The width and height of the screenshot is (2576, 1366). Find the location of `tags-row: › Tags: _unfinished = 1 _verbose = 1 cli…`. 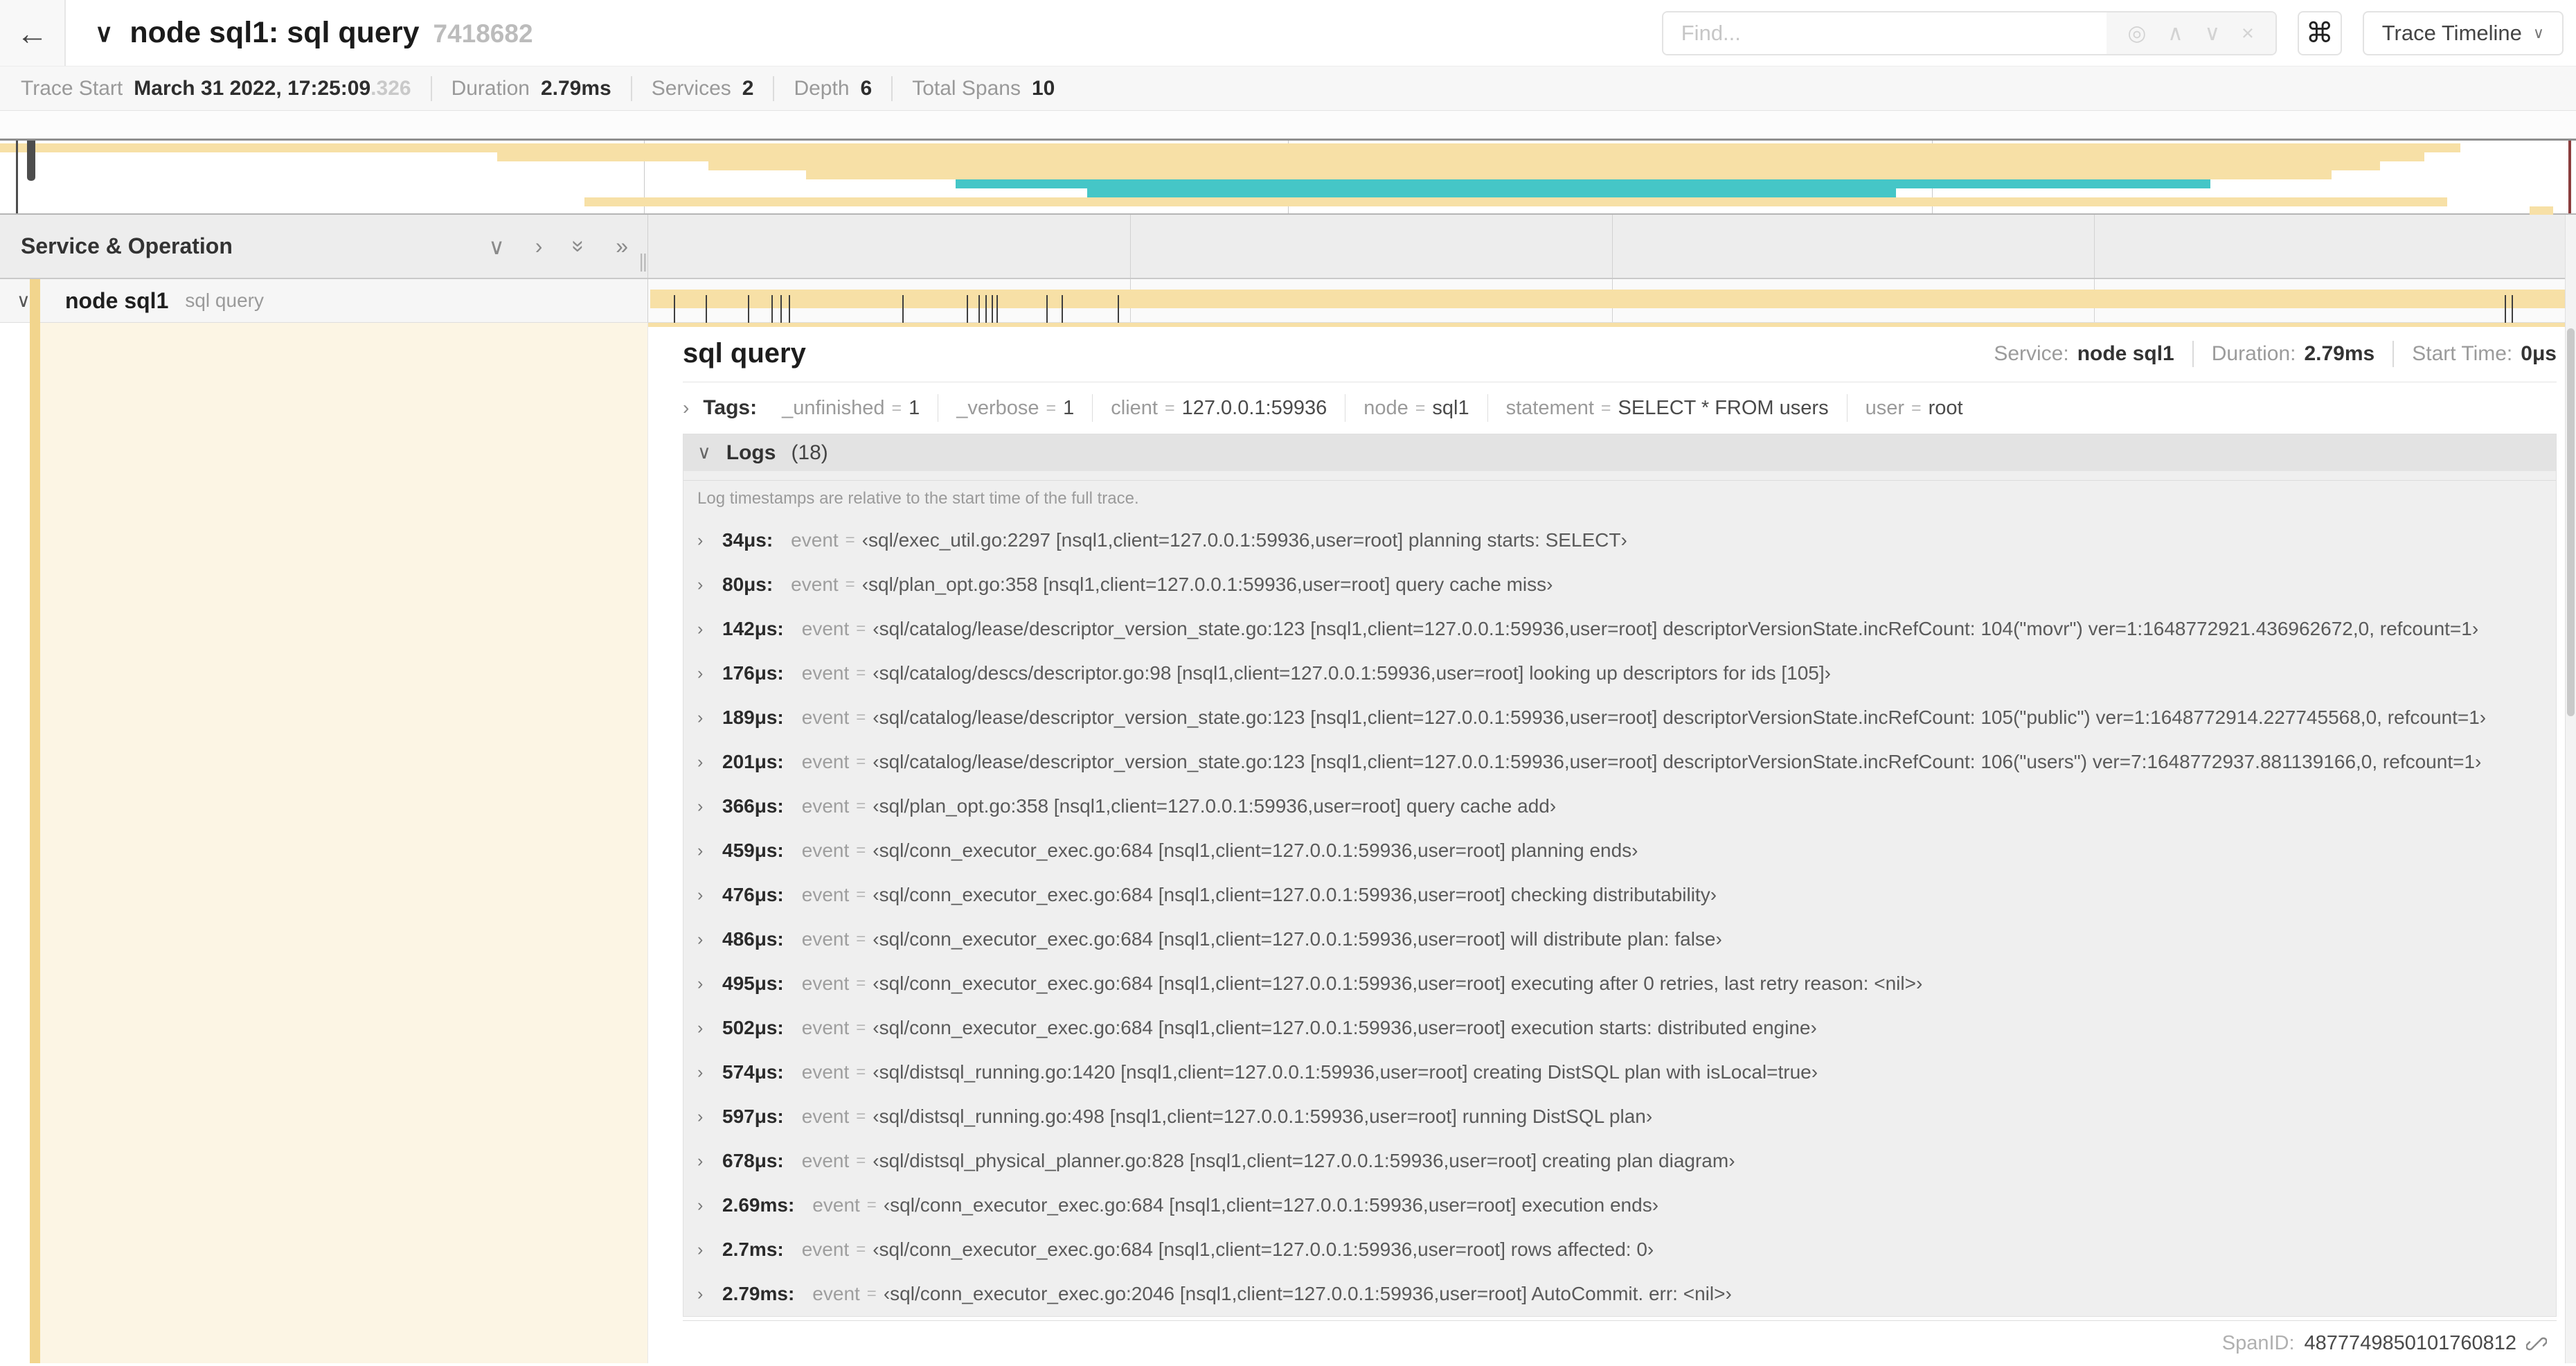

tags-row: › Tags: _unfinished = 1 _verbose = 1 cli… is located at coordinates (1620, 408).